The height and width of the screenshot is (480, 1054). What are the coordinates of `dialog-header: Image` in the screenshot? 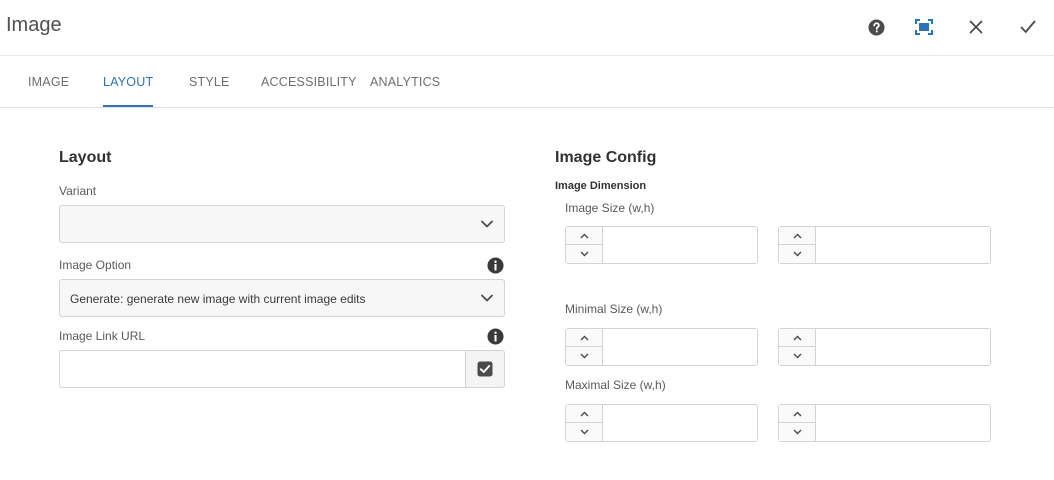 It's located at (527, 28).